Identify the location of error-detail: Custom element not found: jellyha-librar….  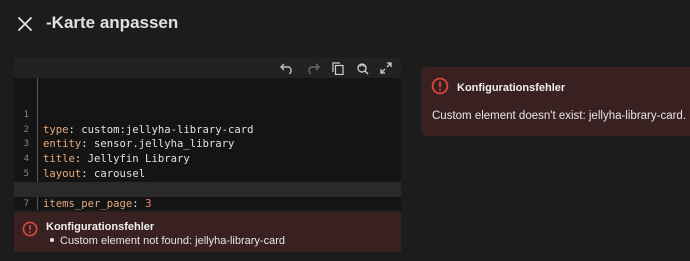
(167, 241).